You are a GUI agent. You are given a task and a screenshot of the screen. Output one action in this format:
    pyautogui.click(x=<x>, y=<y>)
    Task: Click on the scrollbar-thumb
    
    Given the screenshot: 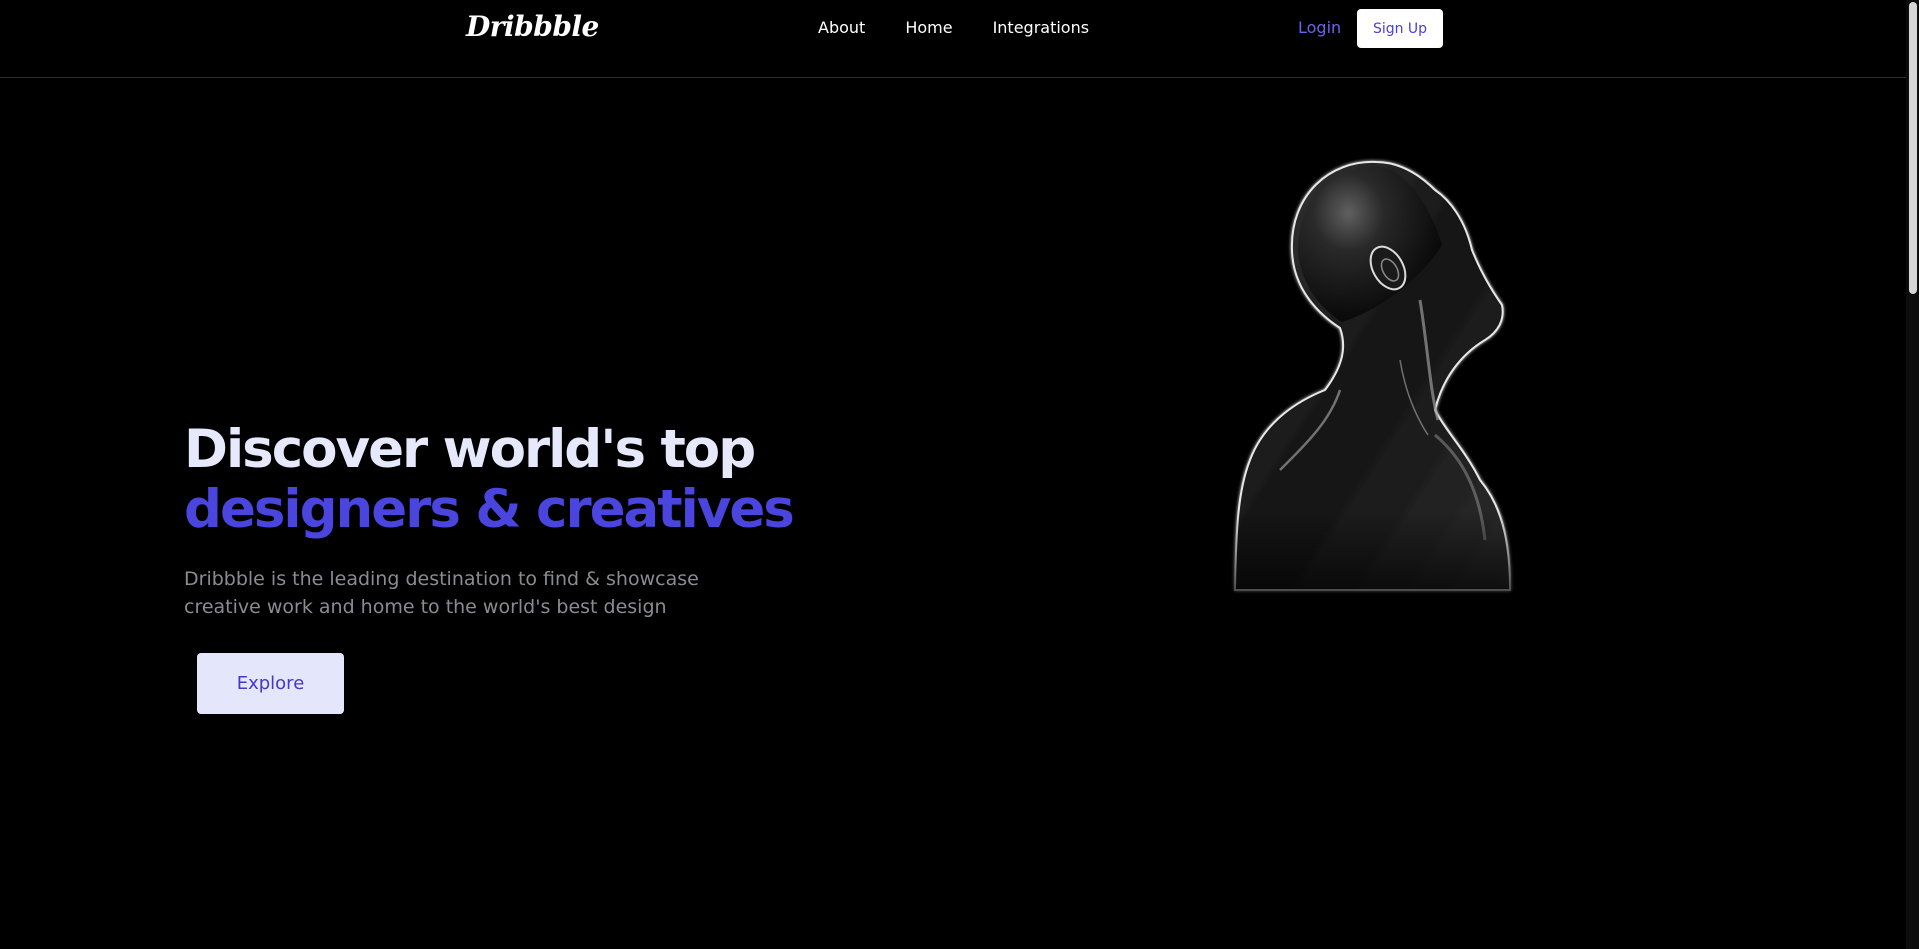 What is the action you would take?
    pyautogui.click(x=1913, y=148)
    